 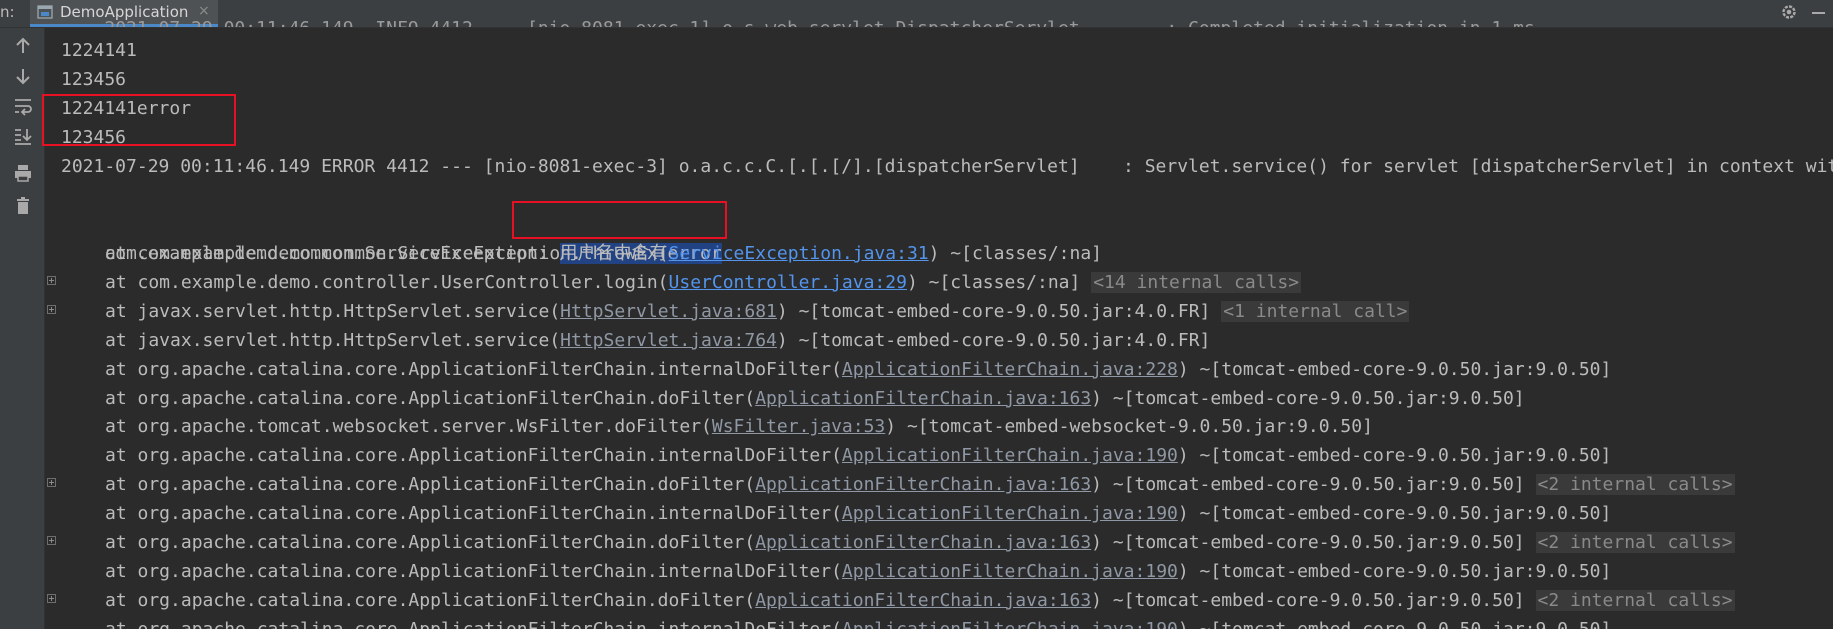 What do you see at coordinates (99, 50) in the screenshot?
I see `stdout-line: 1224141` at bounding box center [99, 50].